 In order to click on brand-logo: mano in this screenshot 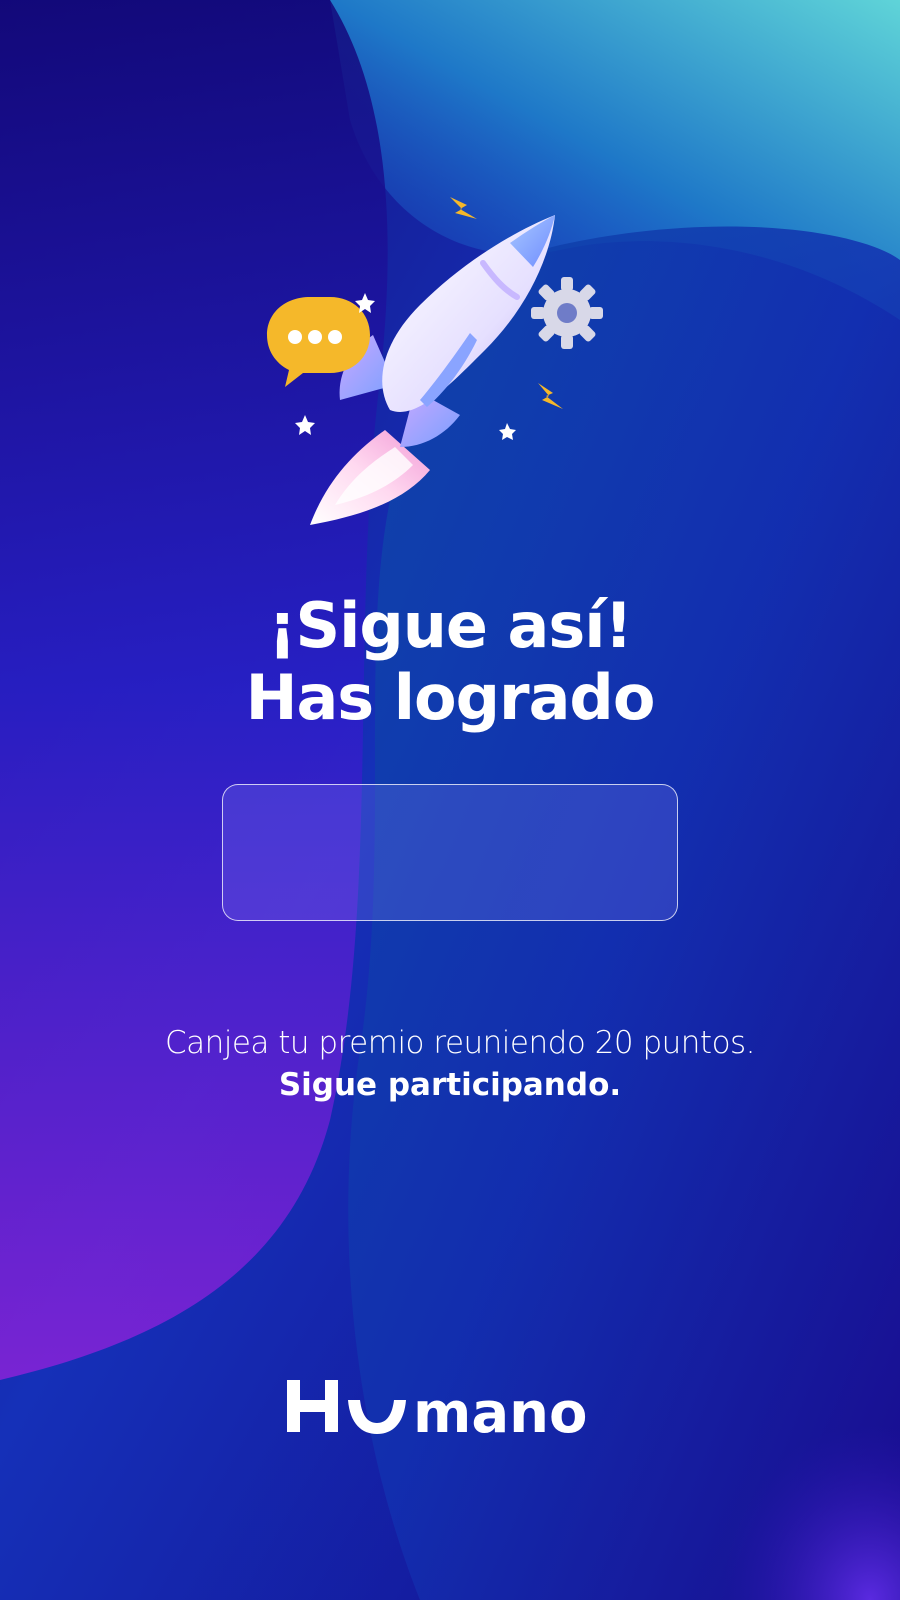, I will do `click(437, 1413)`.